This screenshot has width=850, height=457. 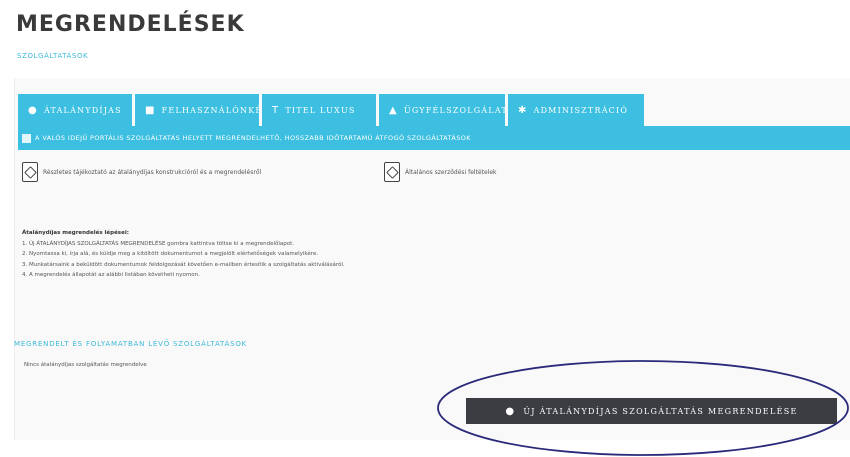 I want to click on steps-title: Átalánydíjas megrendelés lépései:, so click(x=75, y=233).